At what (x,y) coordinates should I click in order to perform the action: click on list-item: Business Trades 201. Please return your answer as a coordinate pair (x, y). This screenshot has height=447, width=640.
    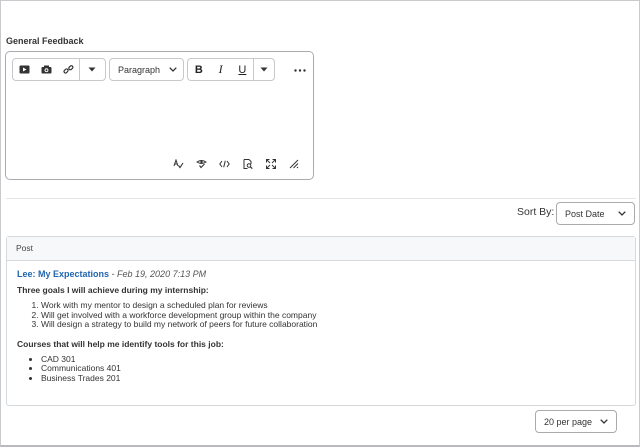
    Looking at the image, I should click on (333, 378).